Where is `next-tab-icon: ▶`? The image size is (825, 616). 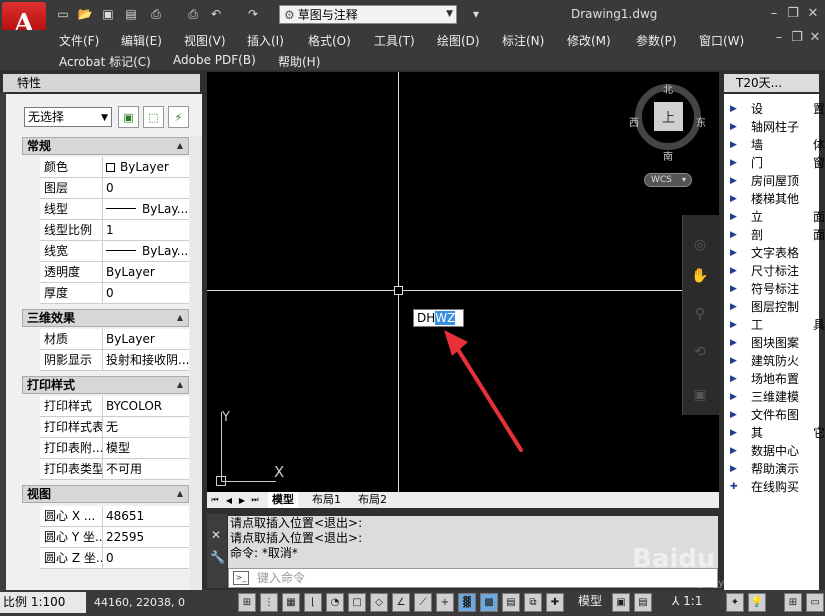 next-tab-icon: ▶ is located at coordinates (242, 500).